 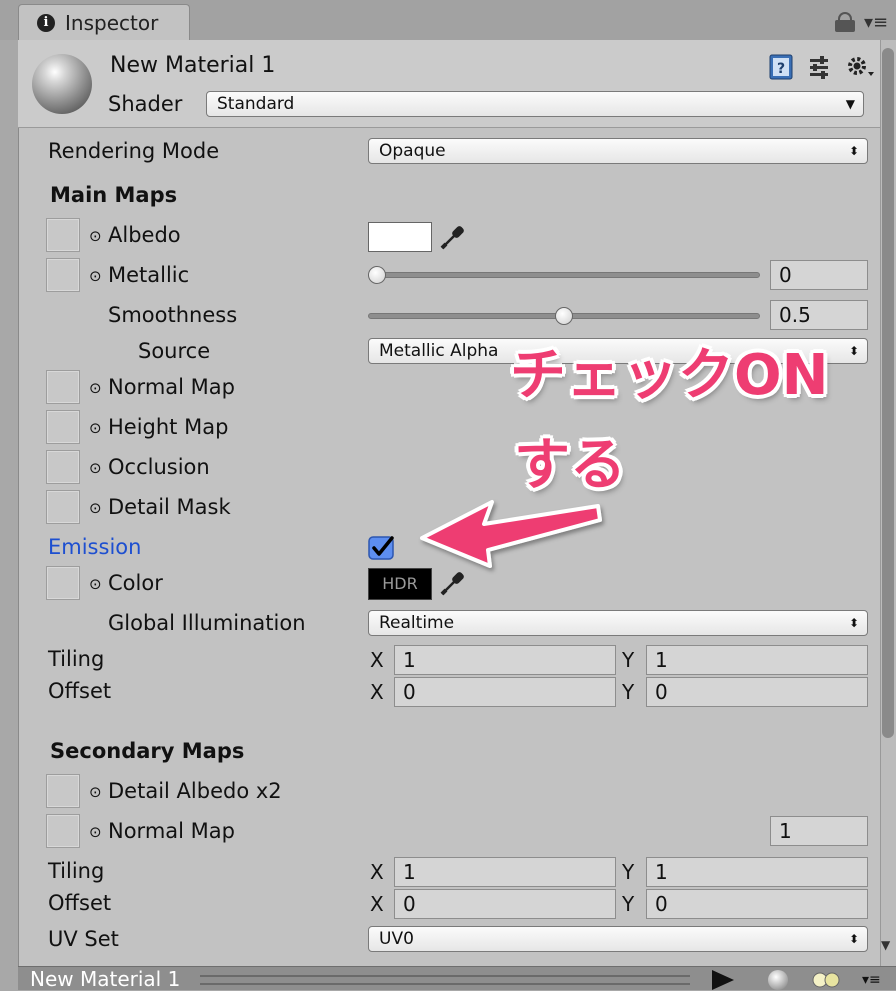 What do you see at coordinates (819, 275) in the screenshot?
I see `metallic-value-field: 0` at bounding box center [819, 275].